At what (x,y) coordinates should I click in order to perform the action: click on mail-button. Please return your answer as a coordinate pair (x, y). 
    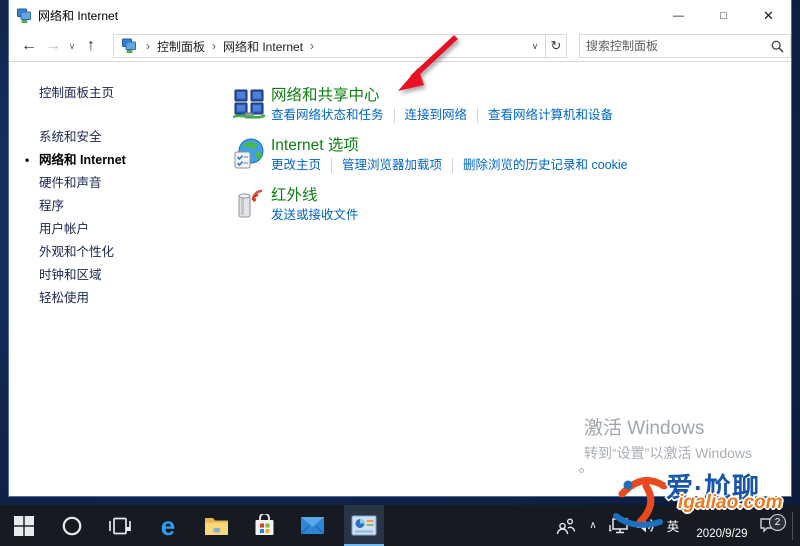
    Looking at the image, I should click on (312, 525).